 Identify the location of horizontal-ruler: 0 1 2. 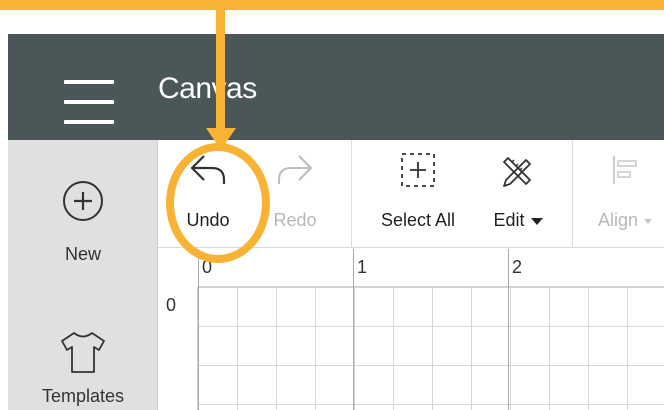
(431, 268).